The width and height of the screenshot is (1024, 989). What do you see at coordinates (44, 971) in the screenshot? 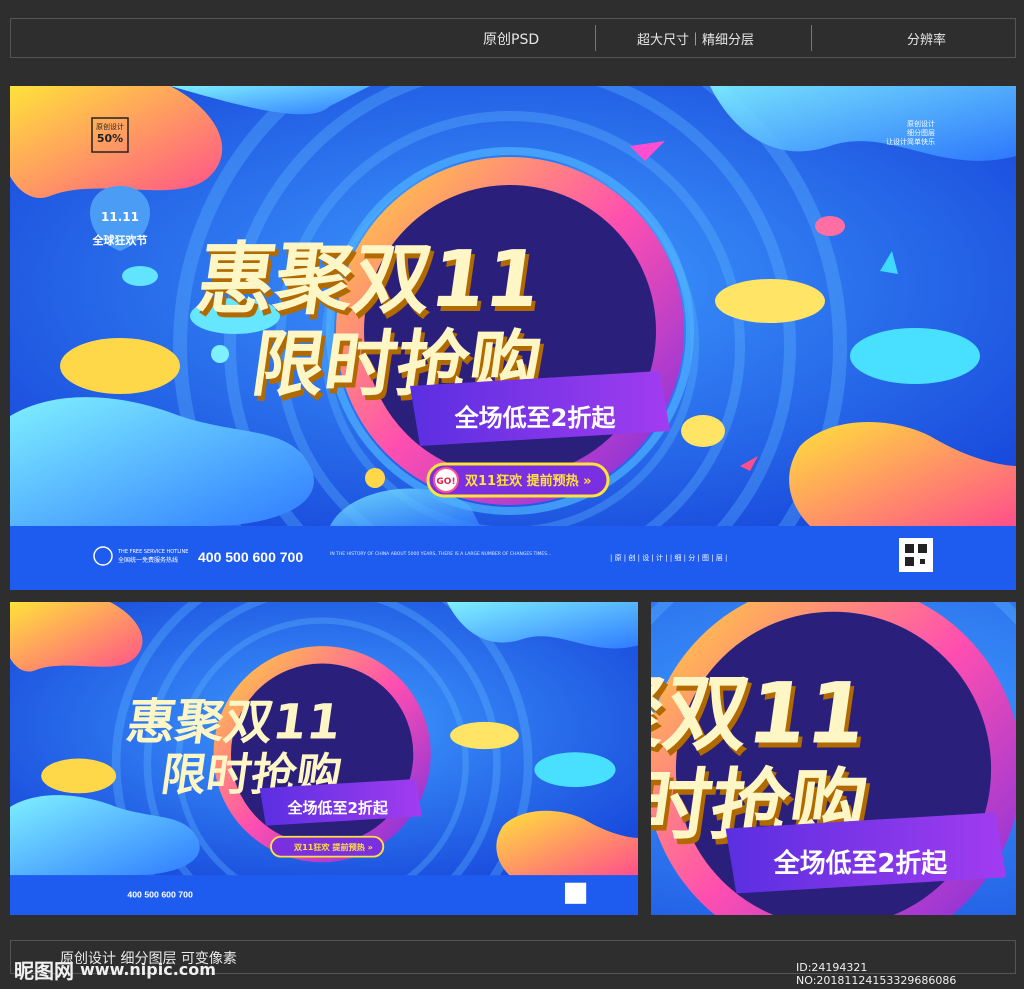
I see `watermark-logo: 昵图网` at bounding box center [44, 971].